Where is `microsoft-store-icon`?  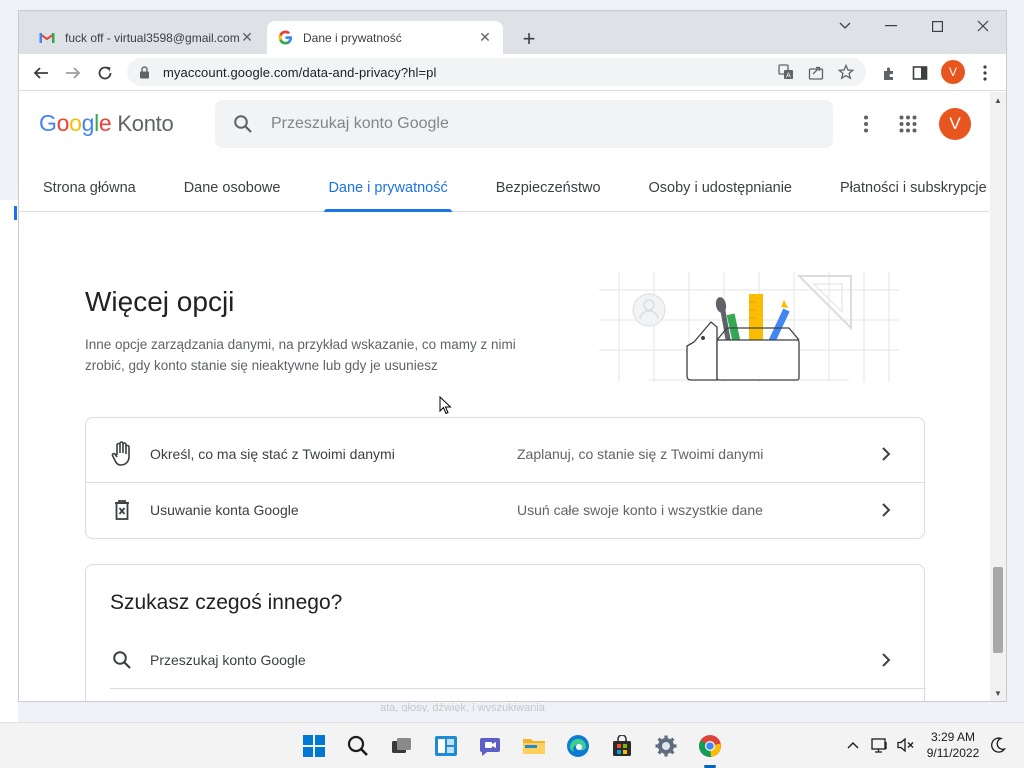
microsoft-store-icon is located at coordinates (622, 746).